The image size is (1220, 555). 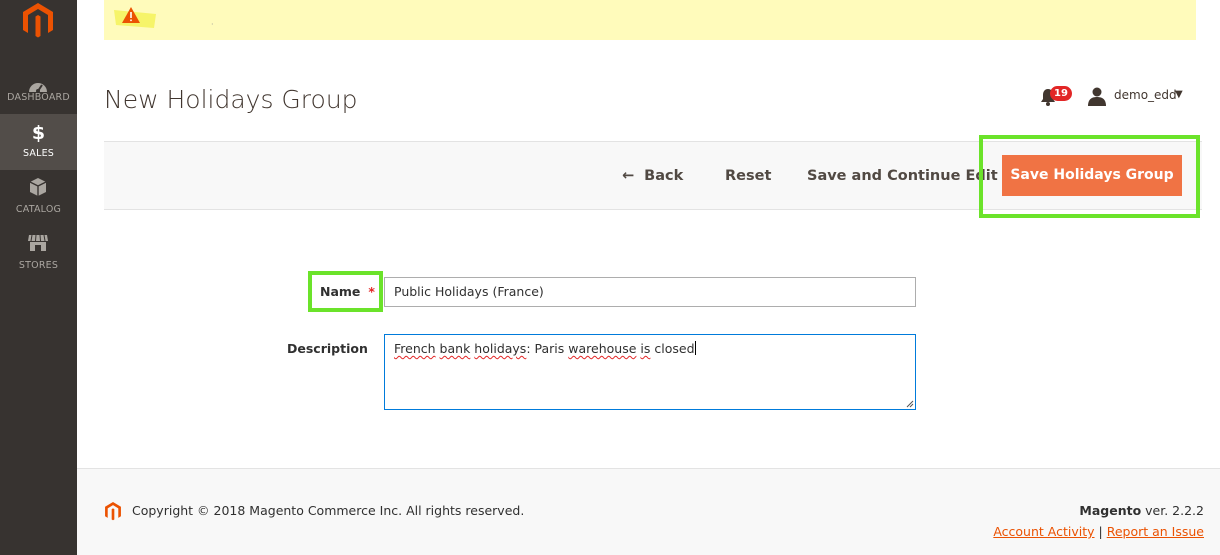 What do you see at coordinates (910, 404) in the screenshot?
I see `resize-handle-icon` at bounding box center [910, 404].